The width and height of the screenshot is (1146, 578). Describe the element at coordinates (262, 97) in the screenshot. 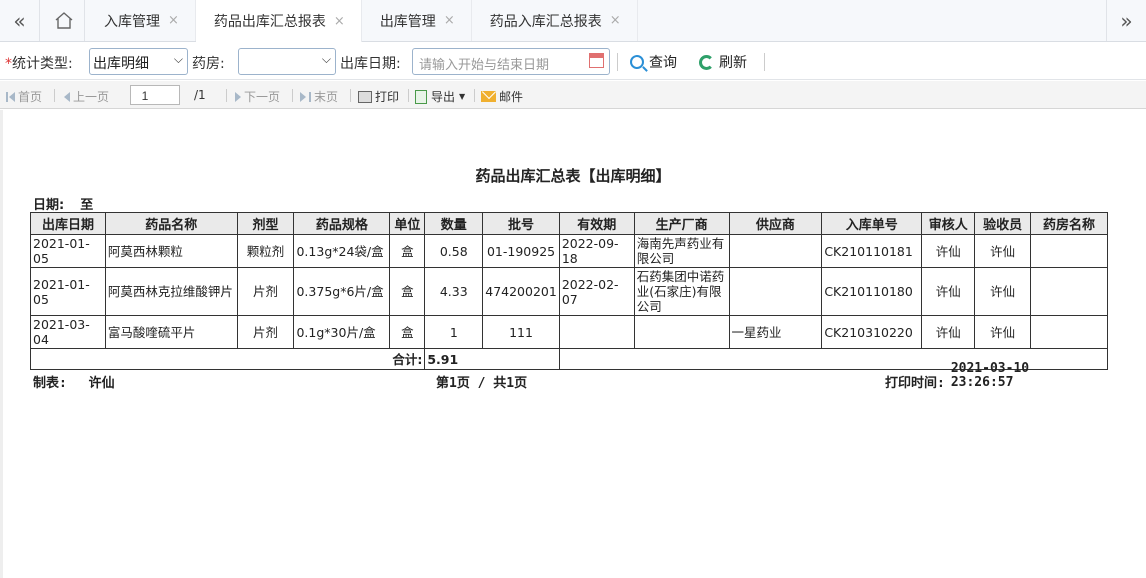

I see `next-page-label: 下一页` at that location.